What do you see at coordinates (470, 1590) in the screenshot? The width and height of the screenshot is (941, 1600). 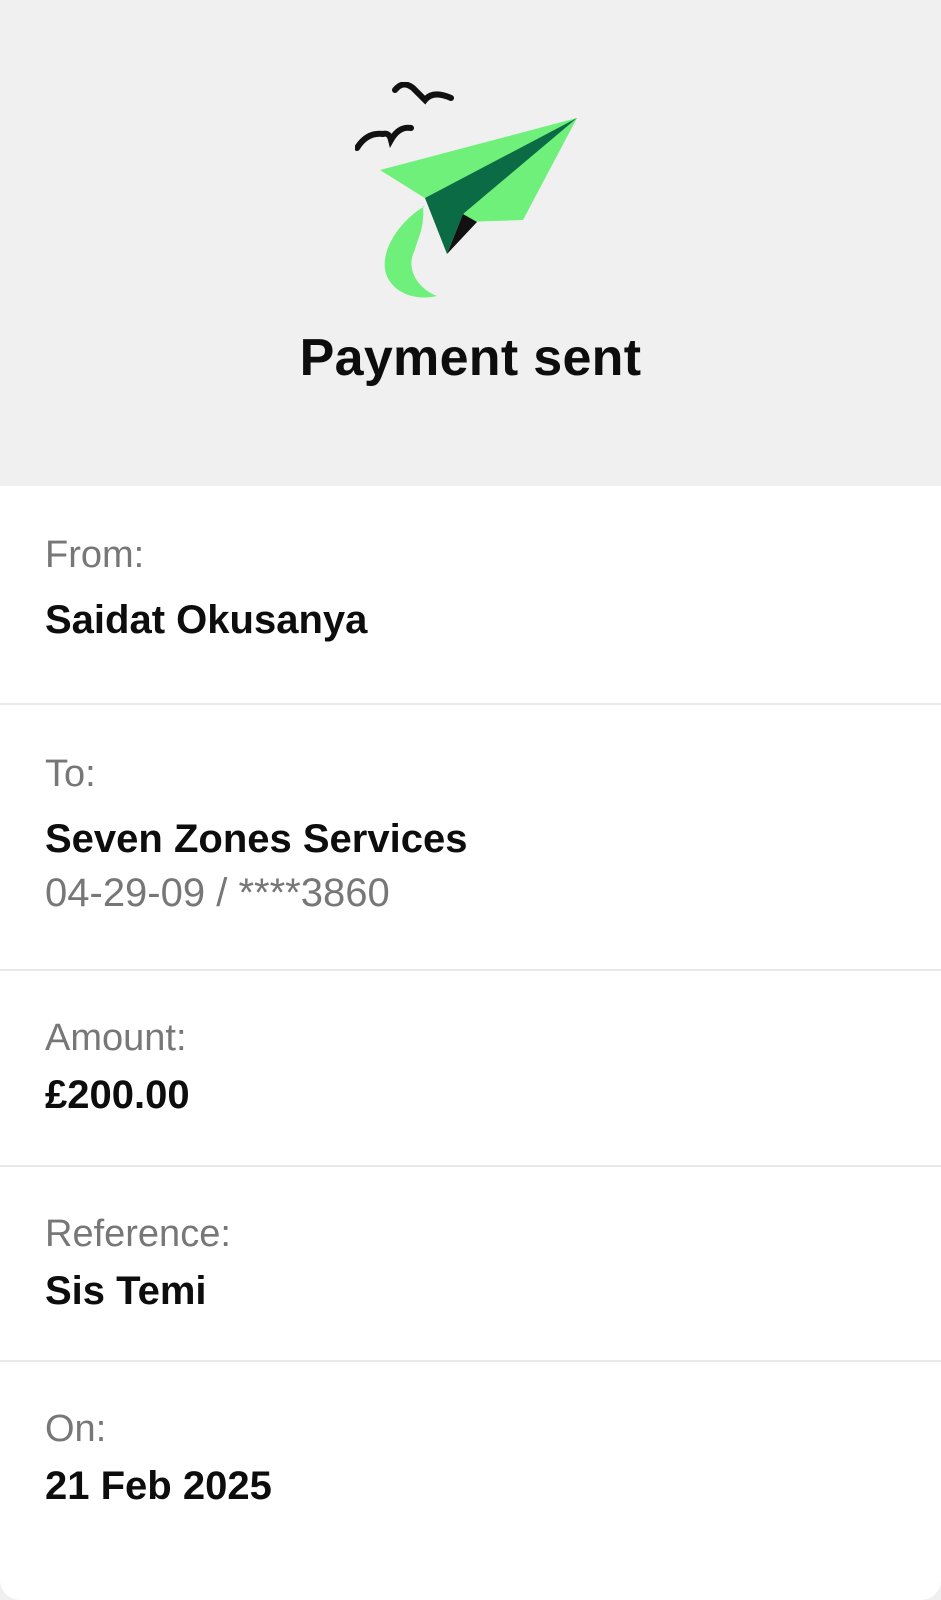 I see `card-bottom` at bounding box center [470, 1590].